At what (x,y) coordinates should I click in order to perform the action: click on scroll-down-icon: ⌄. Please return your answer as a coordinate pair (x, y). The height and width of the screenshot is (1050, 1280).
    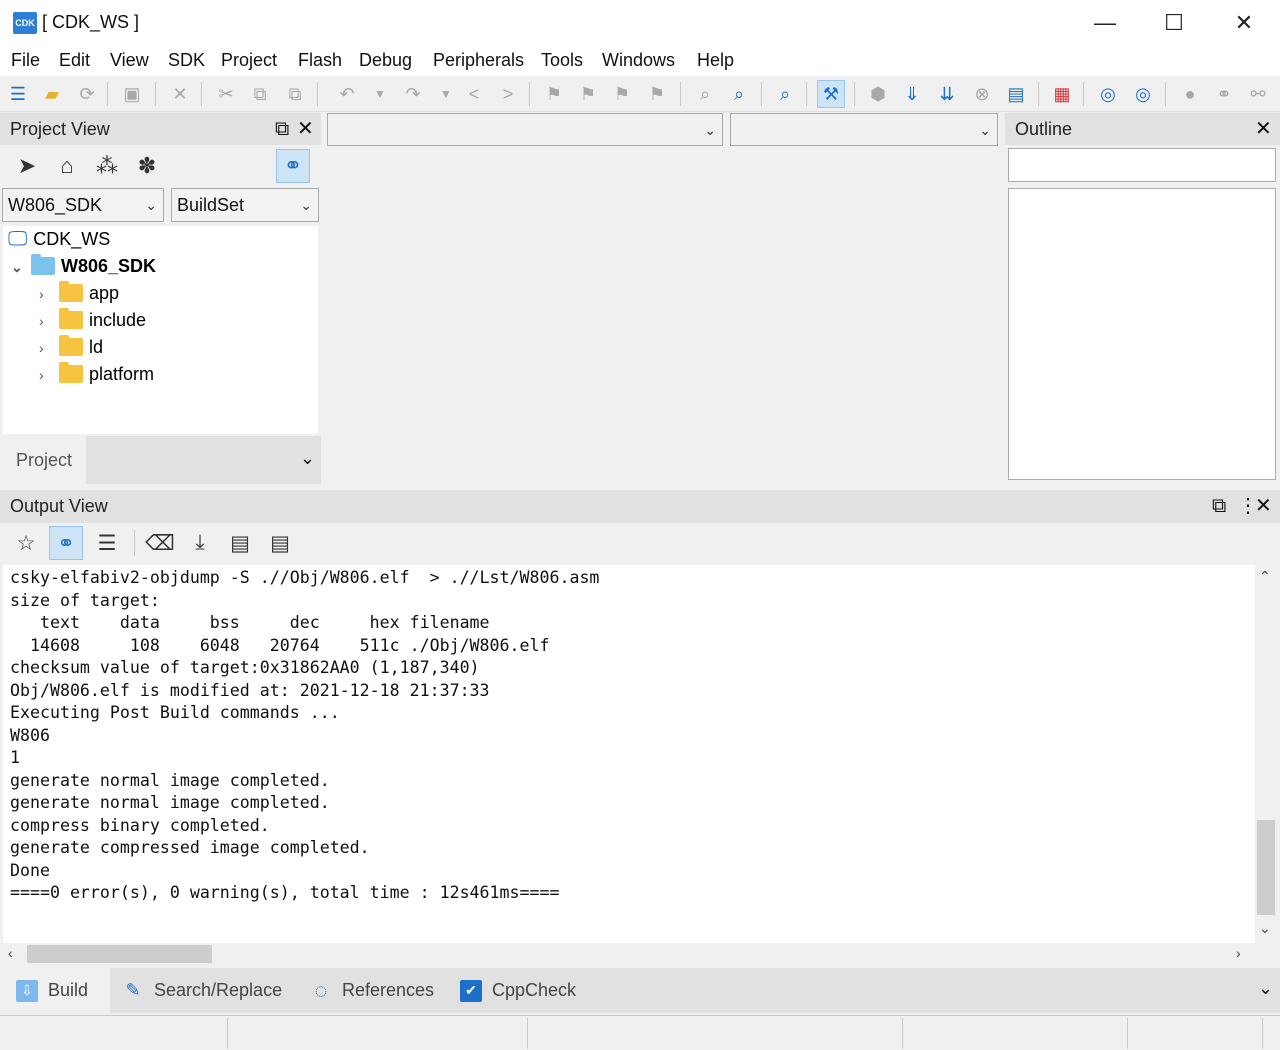
    Looking at the image, I should click on (1265, 928).